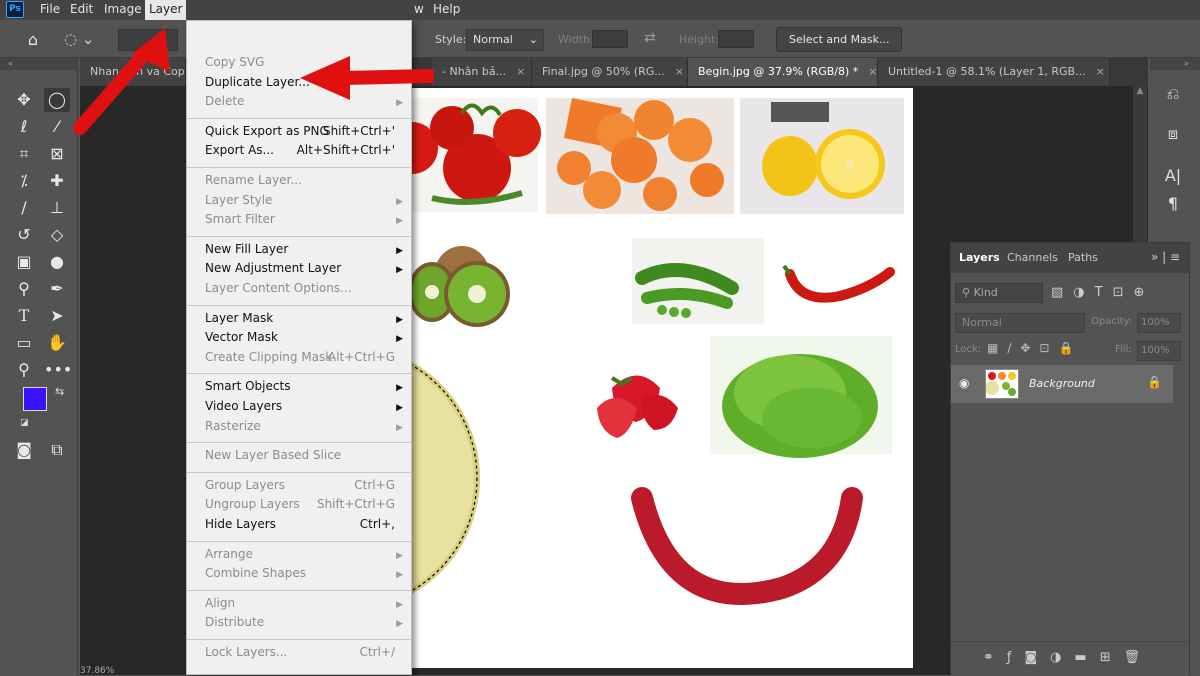 The width and height of the screenshot is (1200, 676). I want to click on menu-item-video-layers: Video Layers ▶, so click(305, 408).